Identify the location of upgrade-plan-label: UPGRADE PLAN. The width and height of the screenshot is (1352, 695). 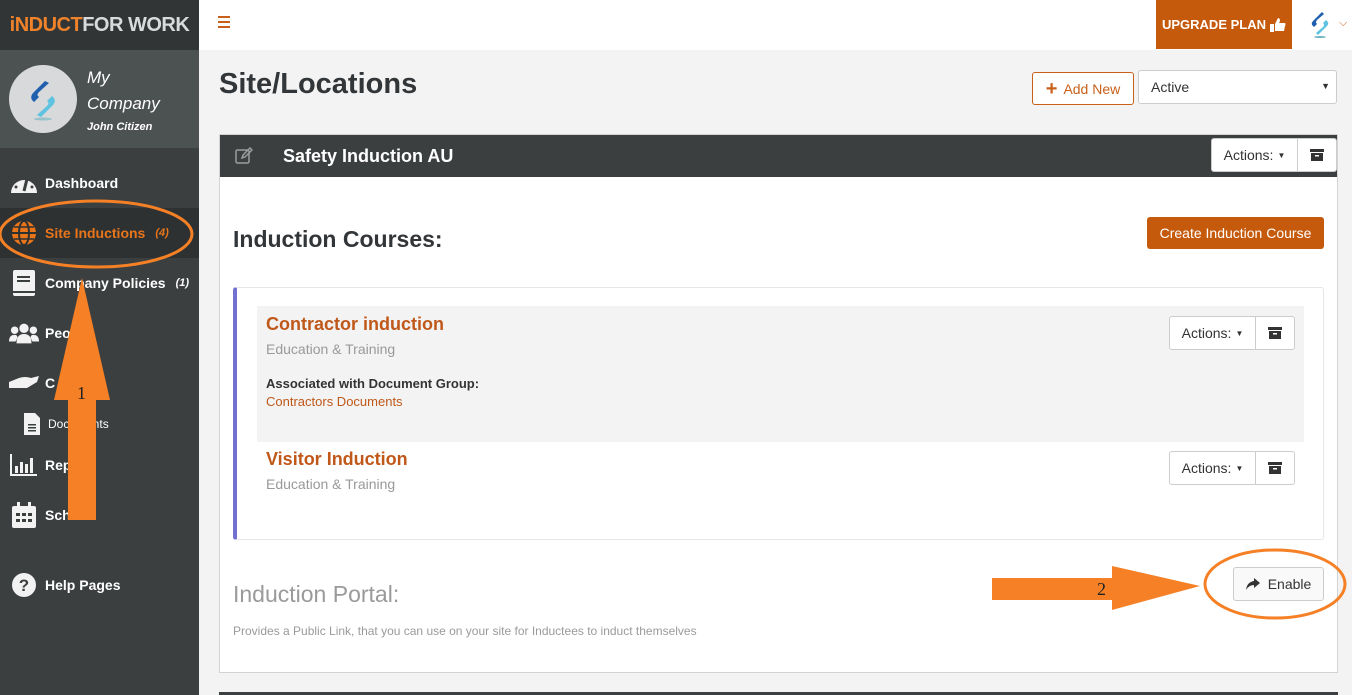
(1213, 24).